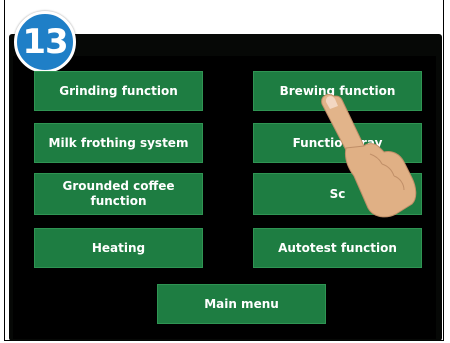 The height and width of the screenshot is (343, 450). I want to click on grinding-function-button: Grinding function, so click(118, 91).